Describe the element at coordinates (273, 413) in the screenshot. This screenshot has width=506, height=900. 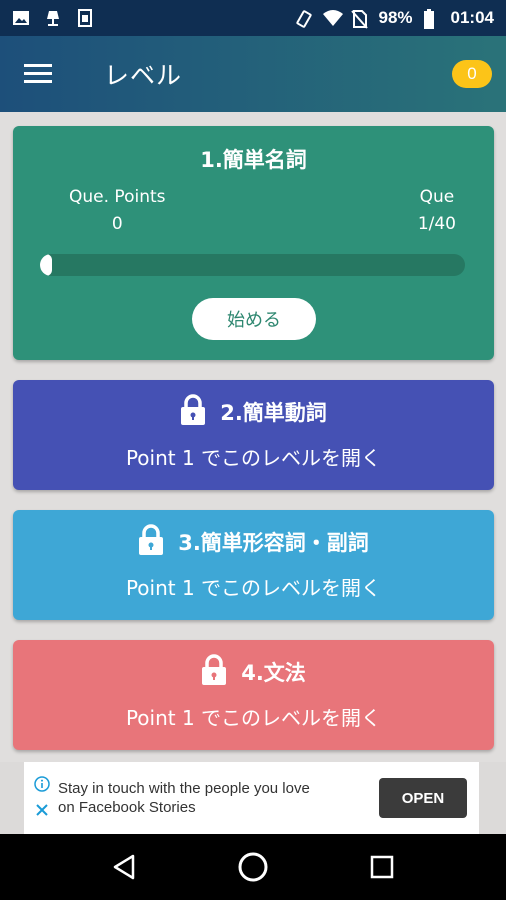
I see `level-title: 2.簡単動詞` at that location.